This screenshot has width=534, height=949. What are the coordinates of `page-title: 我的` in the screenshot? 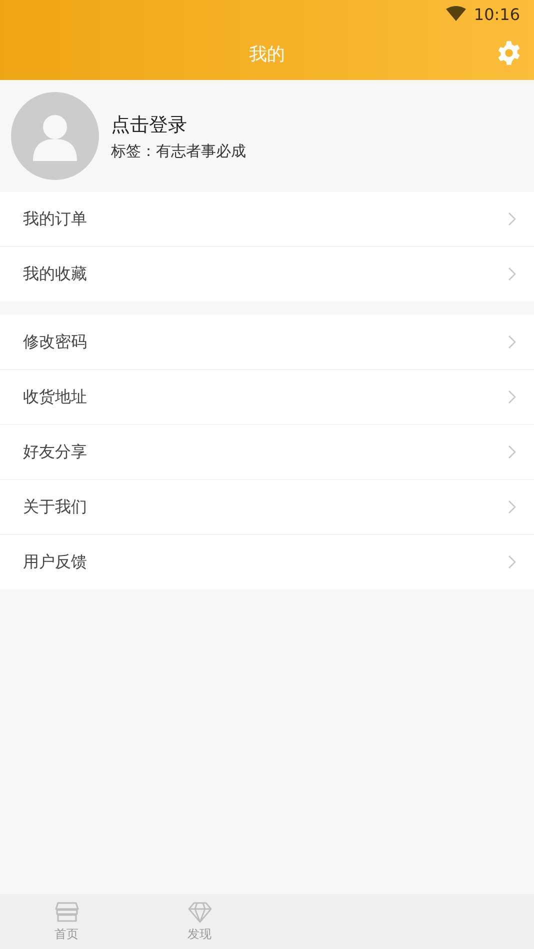 It's located at (267, 54).